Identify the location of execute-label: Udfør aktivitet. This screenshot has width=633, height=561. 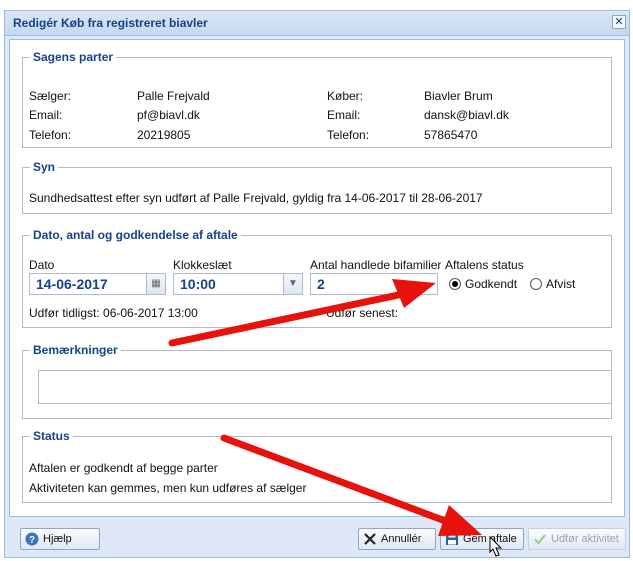
(585, 539).